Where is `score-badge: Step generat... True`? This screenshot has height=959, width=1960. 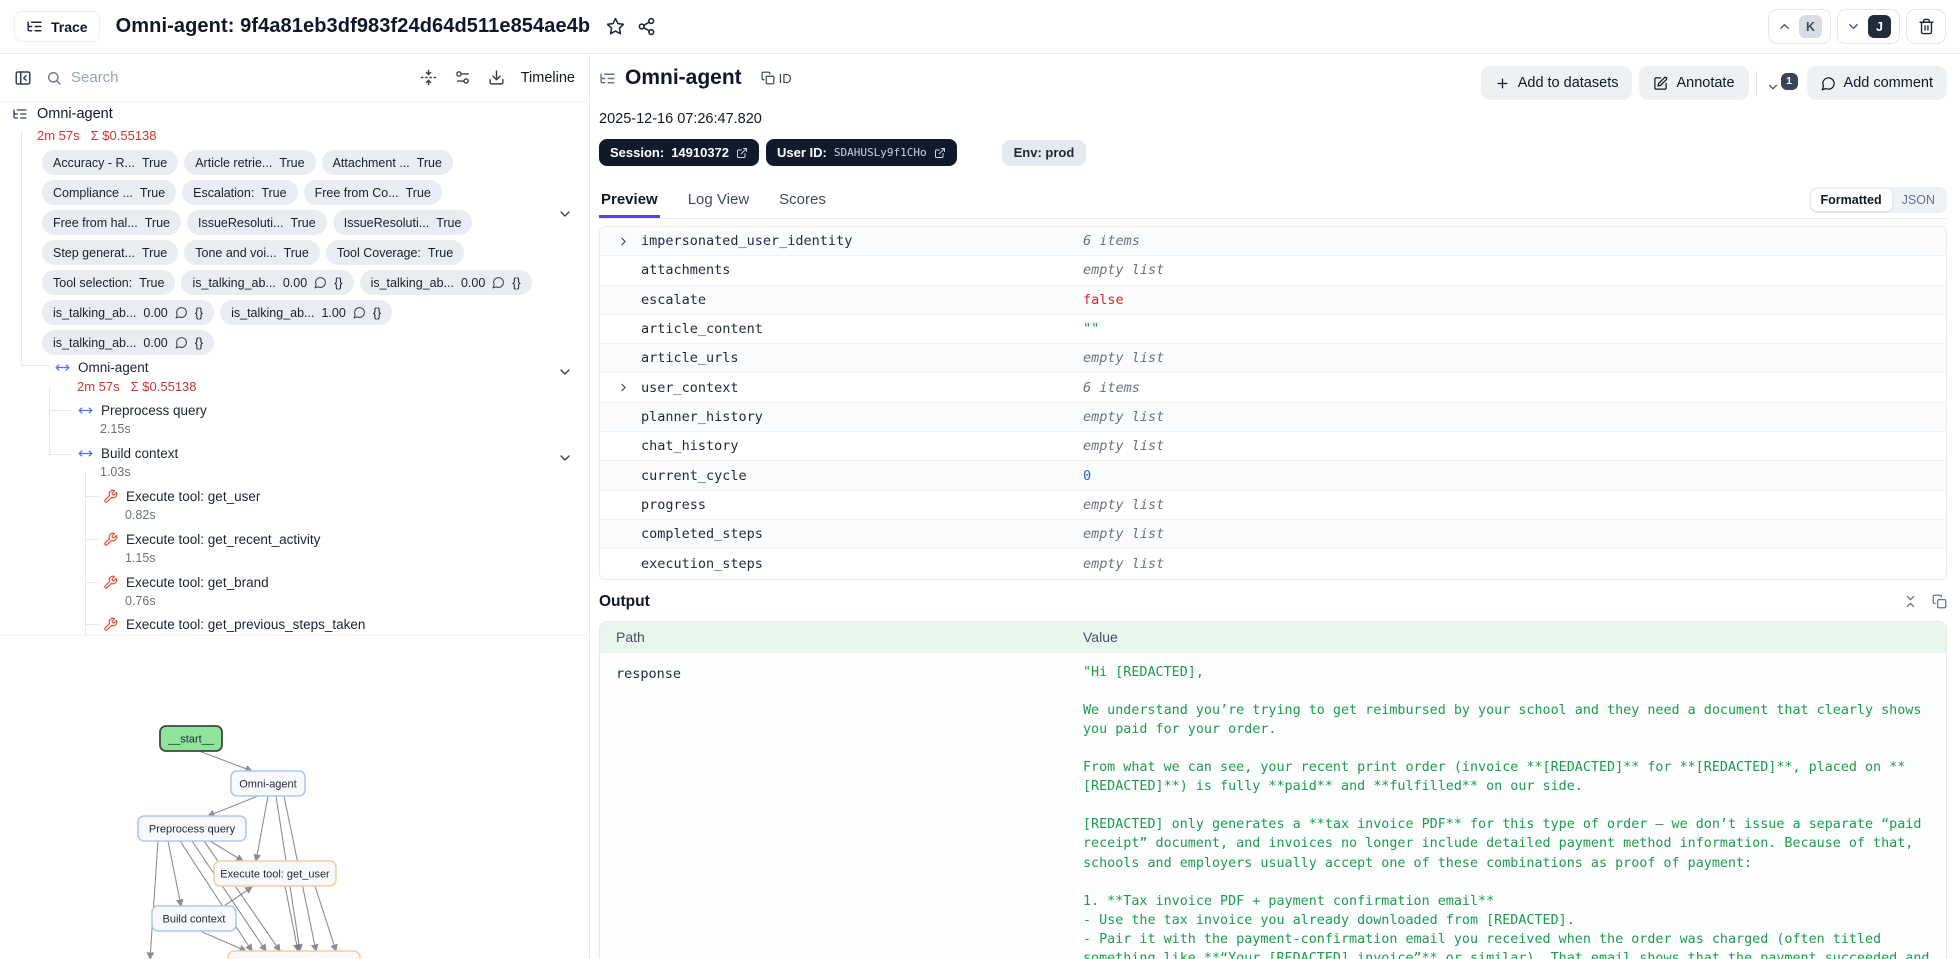 score-badge: Step generat... True is located at coordinates (110, 252).